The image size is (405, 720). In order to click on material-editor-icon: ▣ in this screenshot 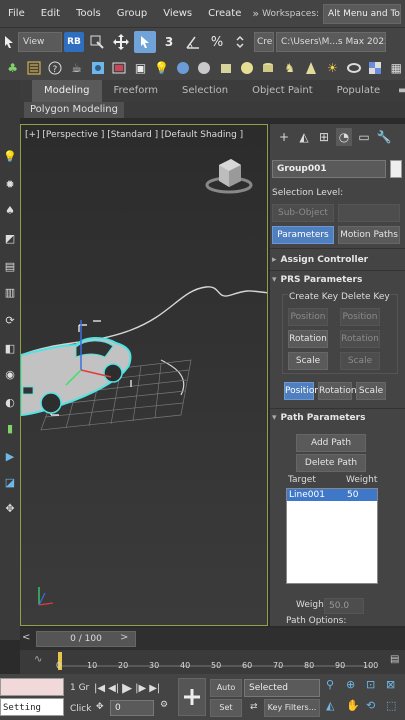, I will do `click(140, 68)`.